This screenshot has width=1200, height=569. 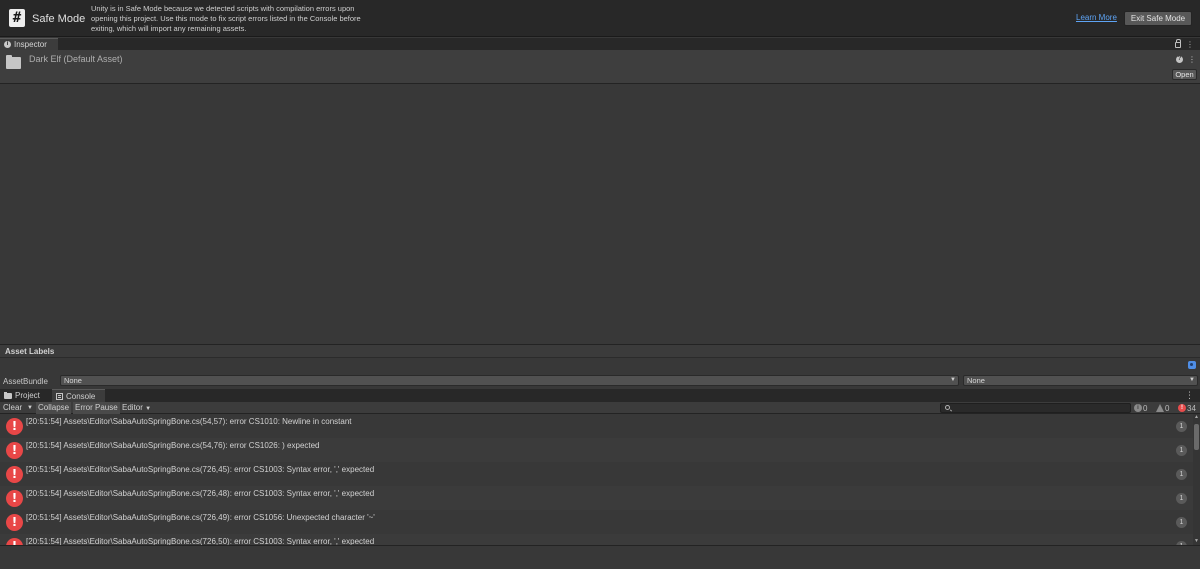 What do you see at coordinates (509, 380) in the screenshot?
I see `asset-bundle-dropdown: None ▼` at bounding box center [509, 380].